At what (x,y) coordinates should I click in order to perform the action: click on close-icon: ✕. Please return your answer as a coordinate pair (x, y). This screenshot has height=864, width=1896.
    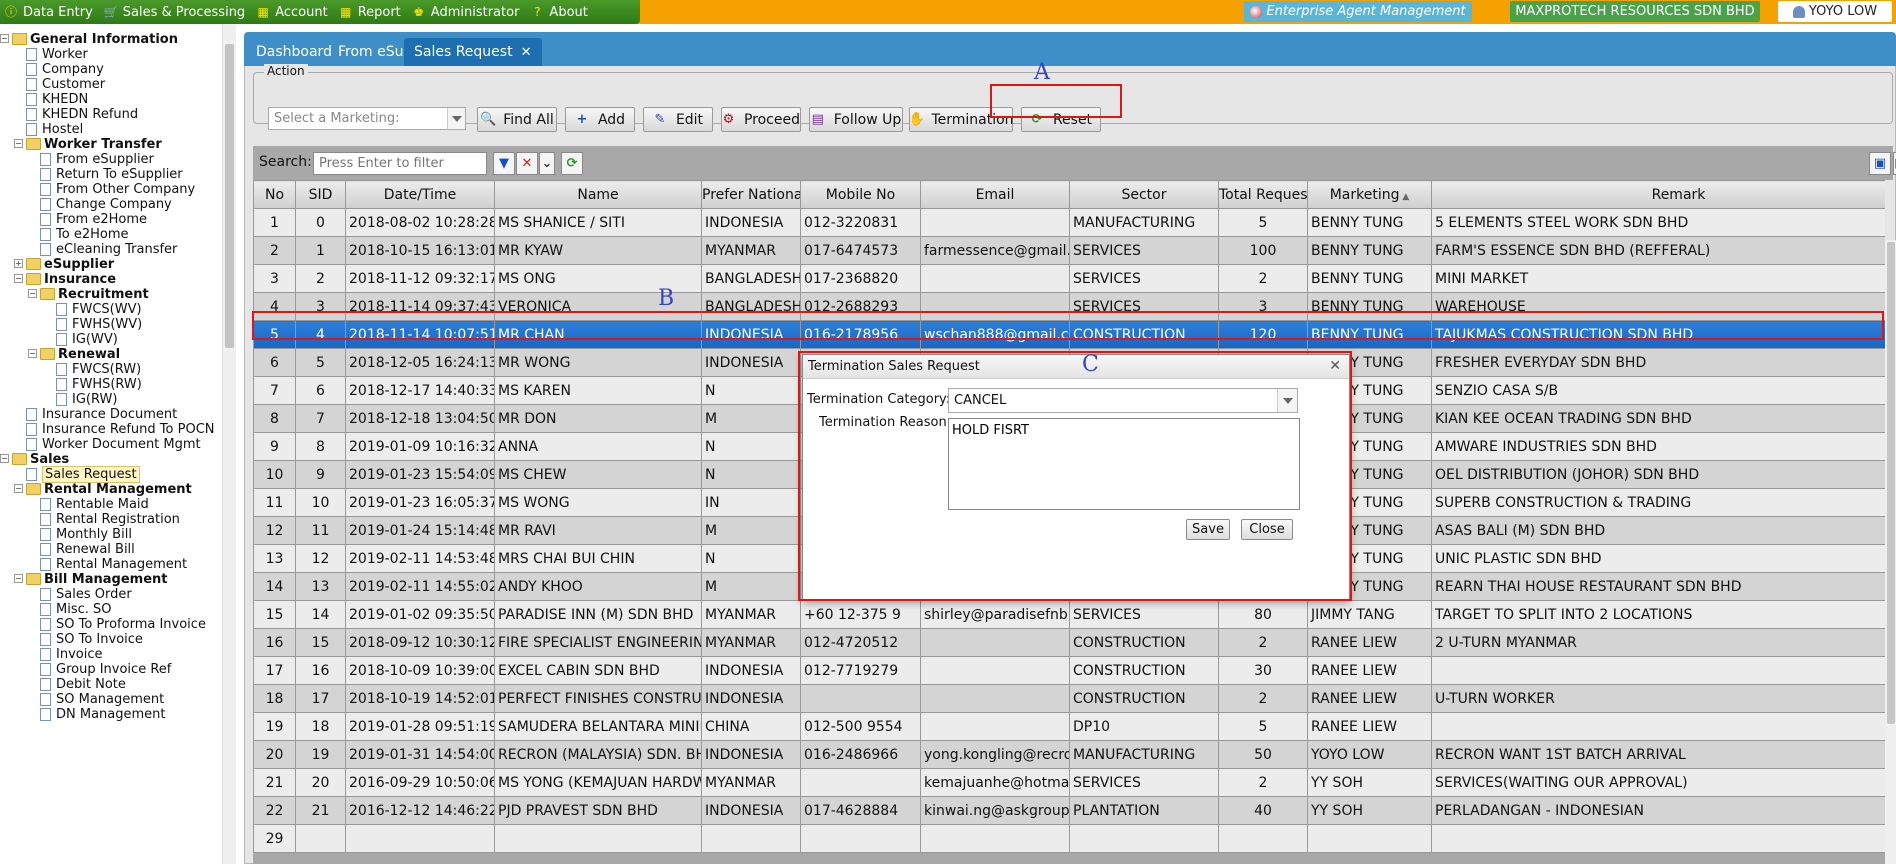
    Looking at the image, I should click on (526, 52).